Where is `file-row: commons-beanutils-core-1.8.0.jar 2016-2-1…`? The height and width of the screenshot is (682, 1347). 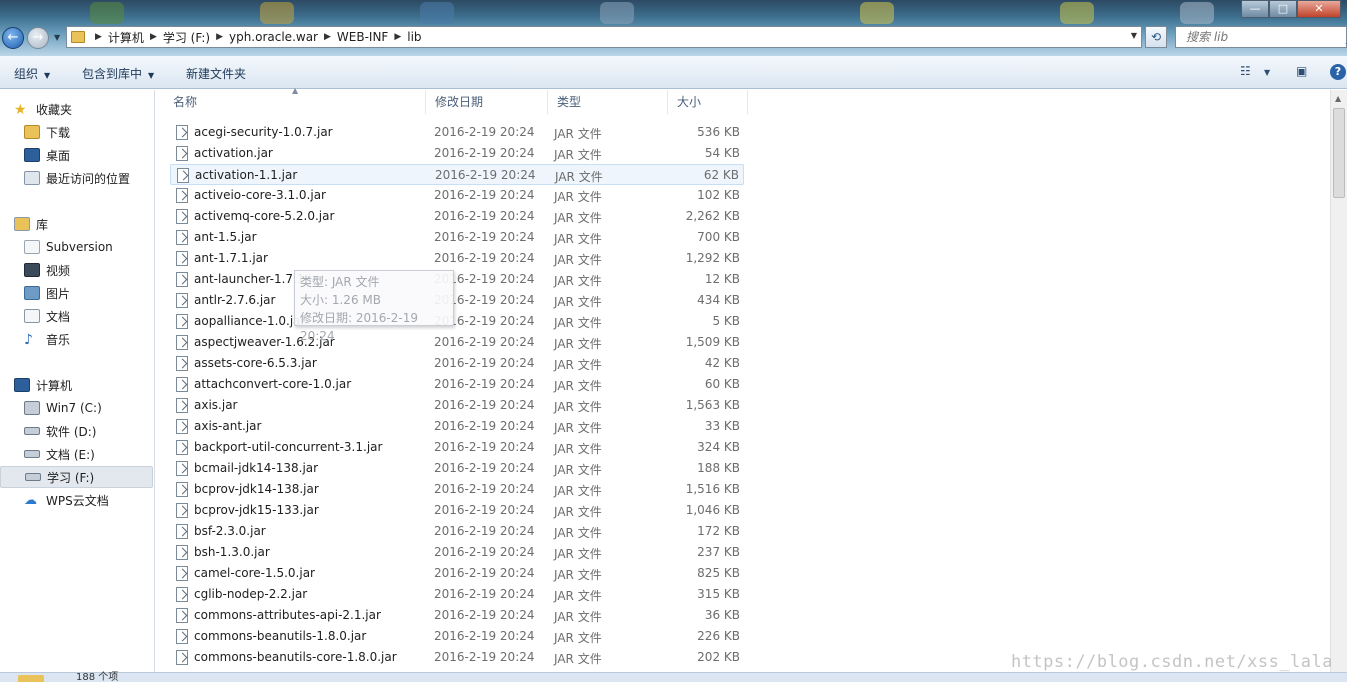 file-row: commons-beanutils-core-1.8.0.jar 2016-2-1… is located at coordinates (457, 657).